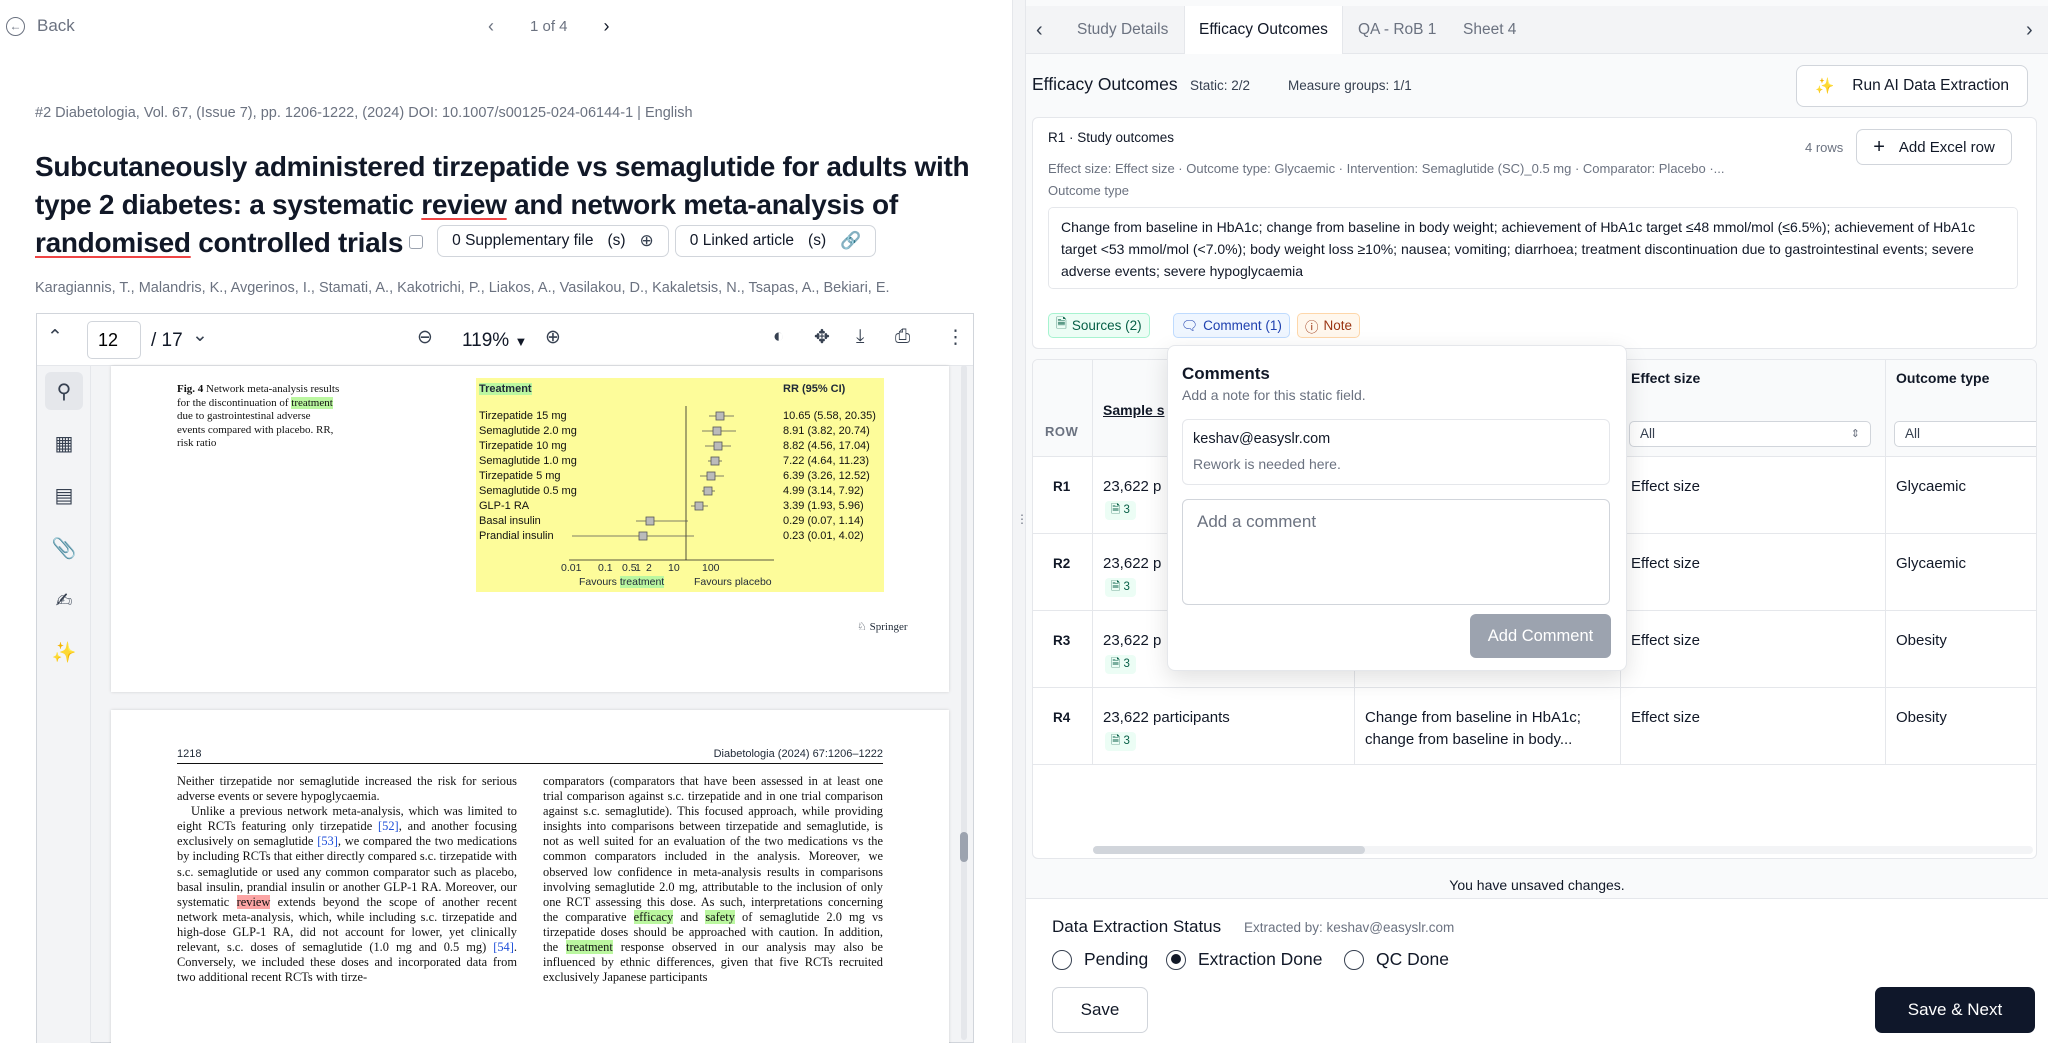 The width and height of the screenshot is (2048, 1043). I want to click on rows-count: 4 rows, so click(1824, 147).